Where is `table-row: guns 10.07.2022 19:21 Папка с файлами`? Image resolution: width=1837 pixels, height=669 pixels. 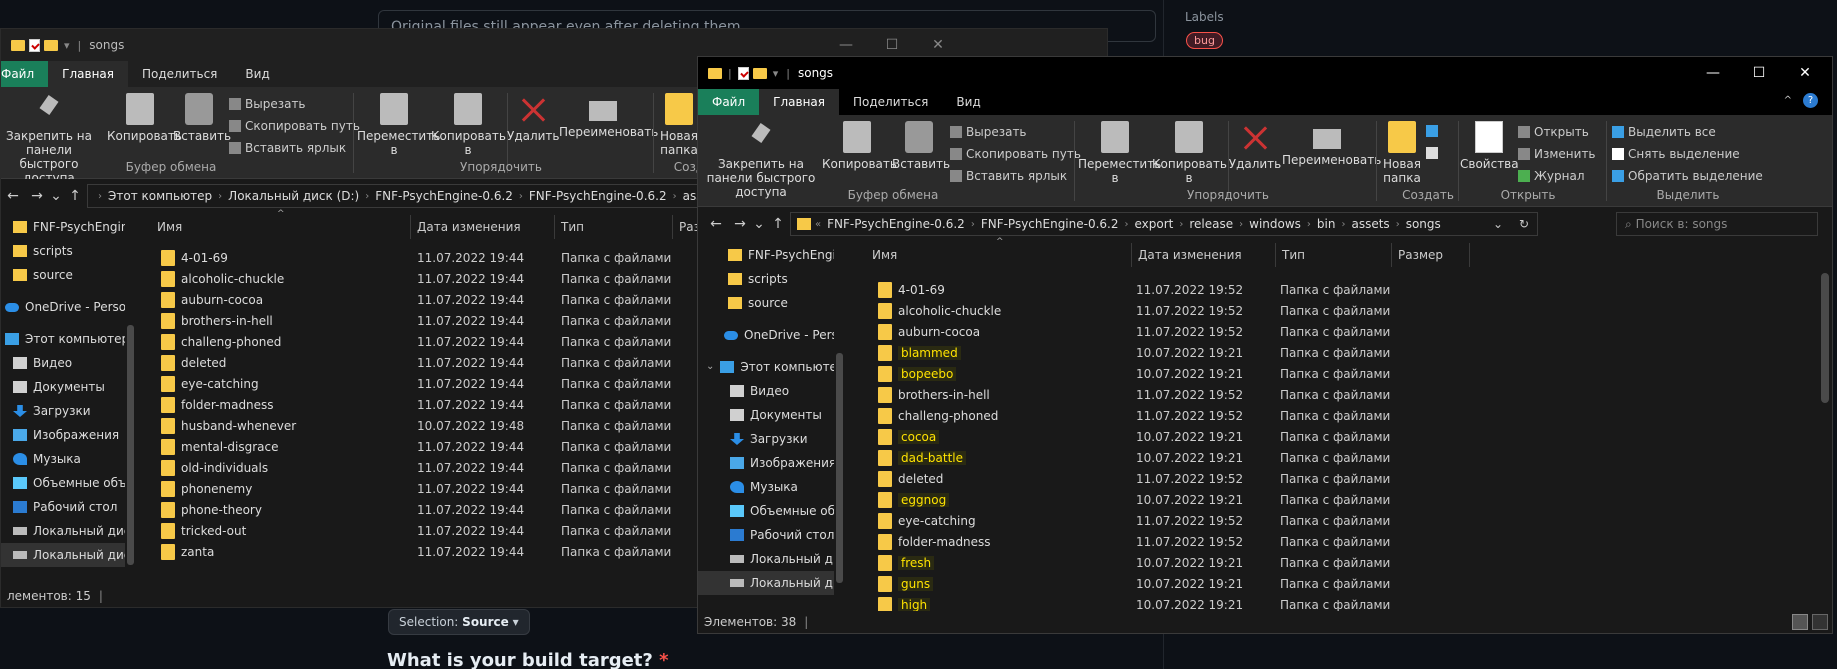 table-row: guns 10.07.2022 19:21 Папка с файлами is located at coordinates (1138, 583).